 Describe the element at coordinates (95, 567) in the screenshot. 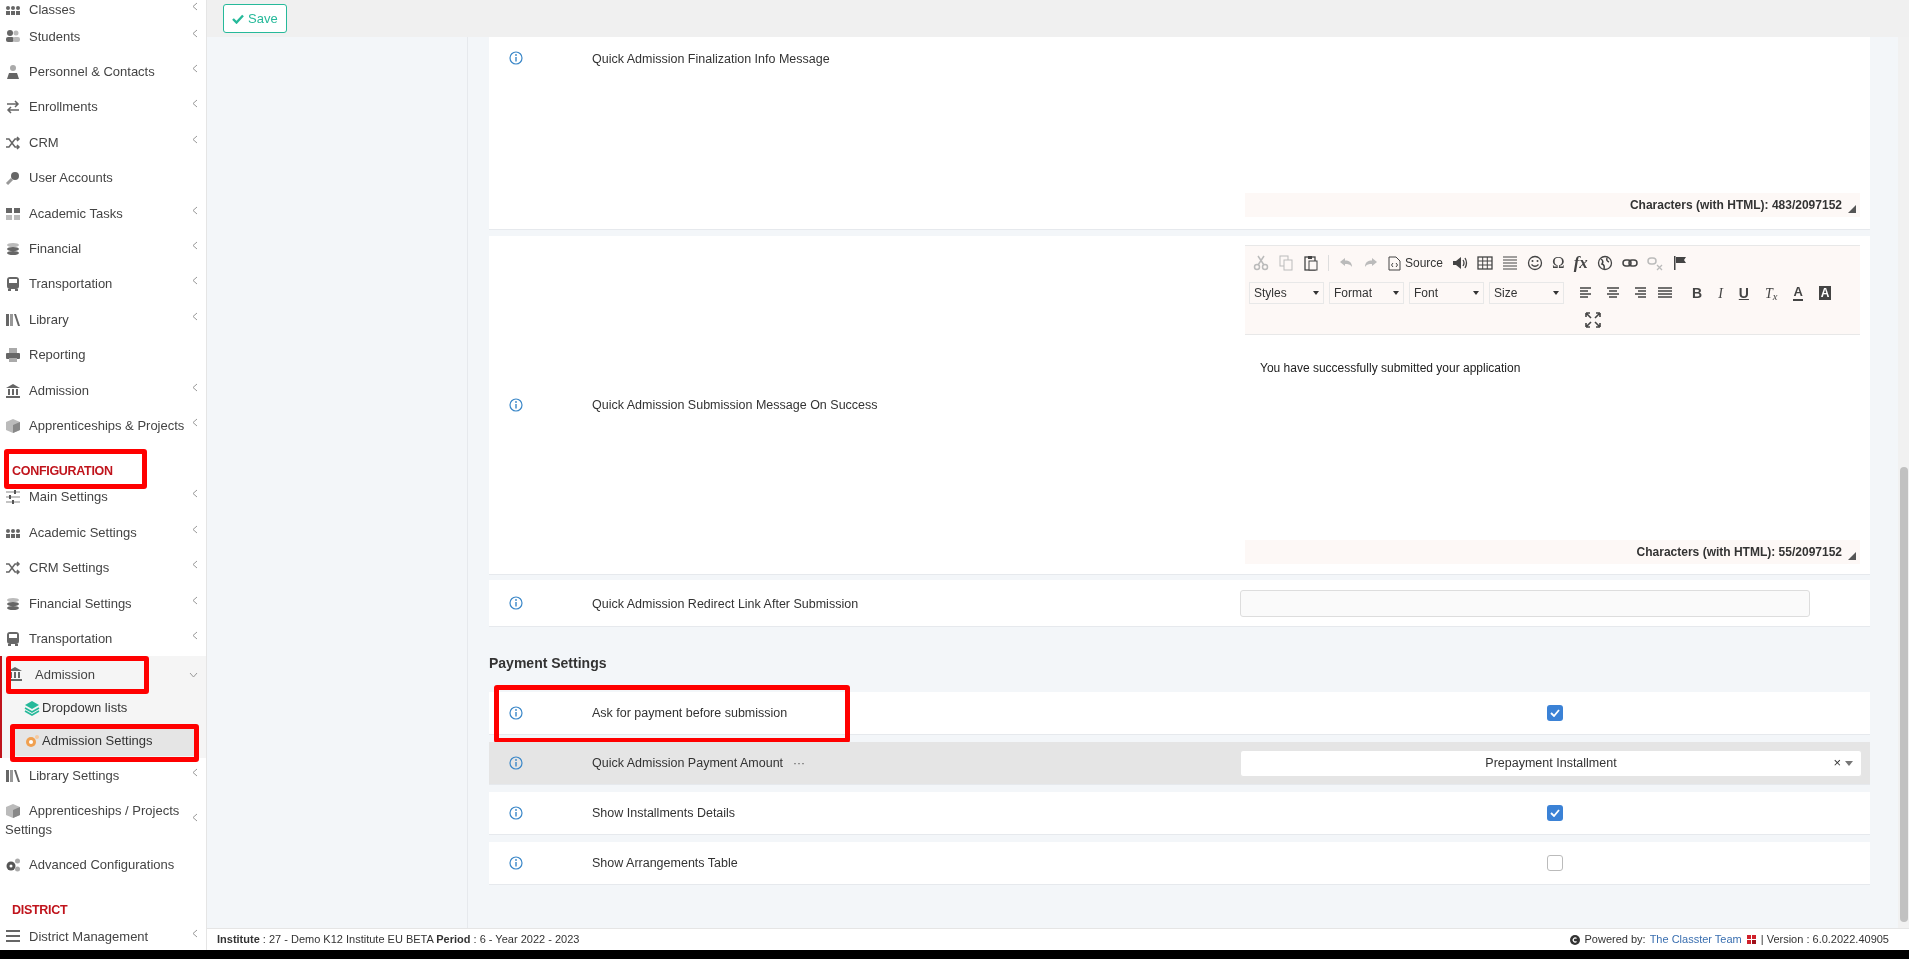

I see `sidebar-item: CRM Settings` at that location.